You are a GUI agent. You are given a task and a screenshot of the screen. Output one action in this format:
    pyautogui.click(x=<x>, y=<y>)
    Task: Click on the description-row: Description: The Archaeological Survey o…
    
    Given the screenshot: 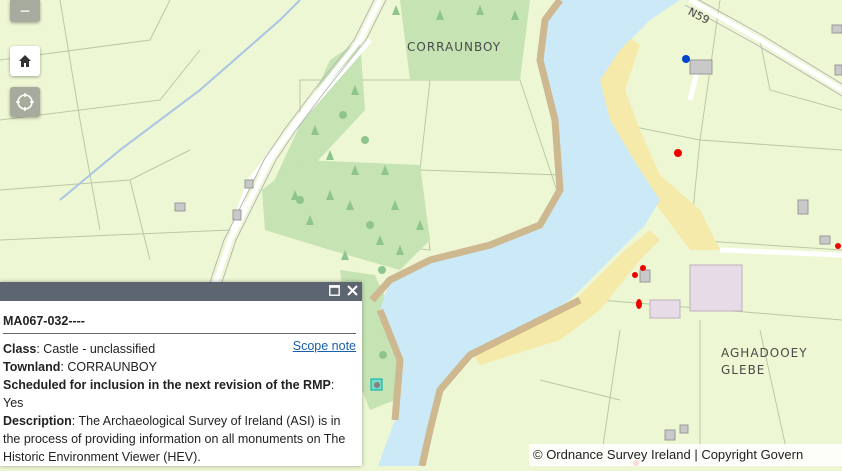 What is the action you would take?
    pyautogui.click(x=174, y=439)
    